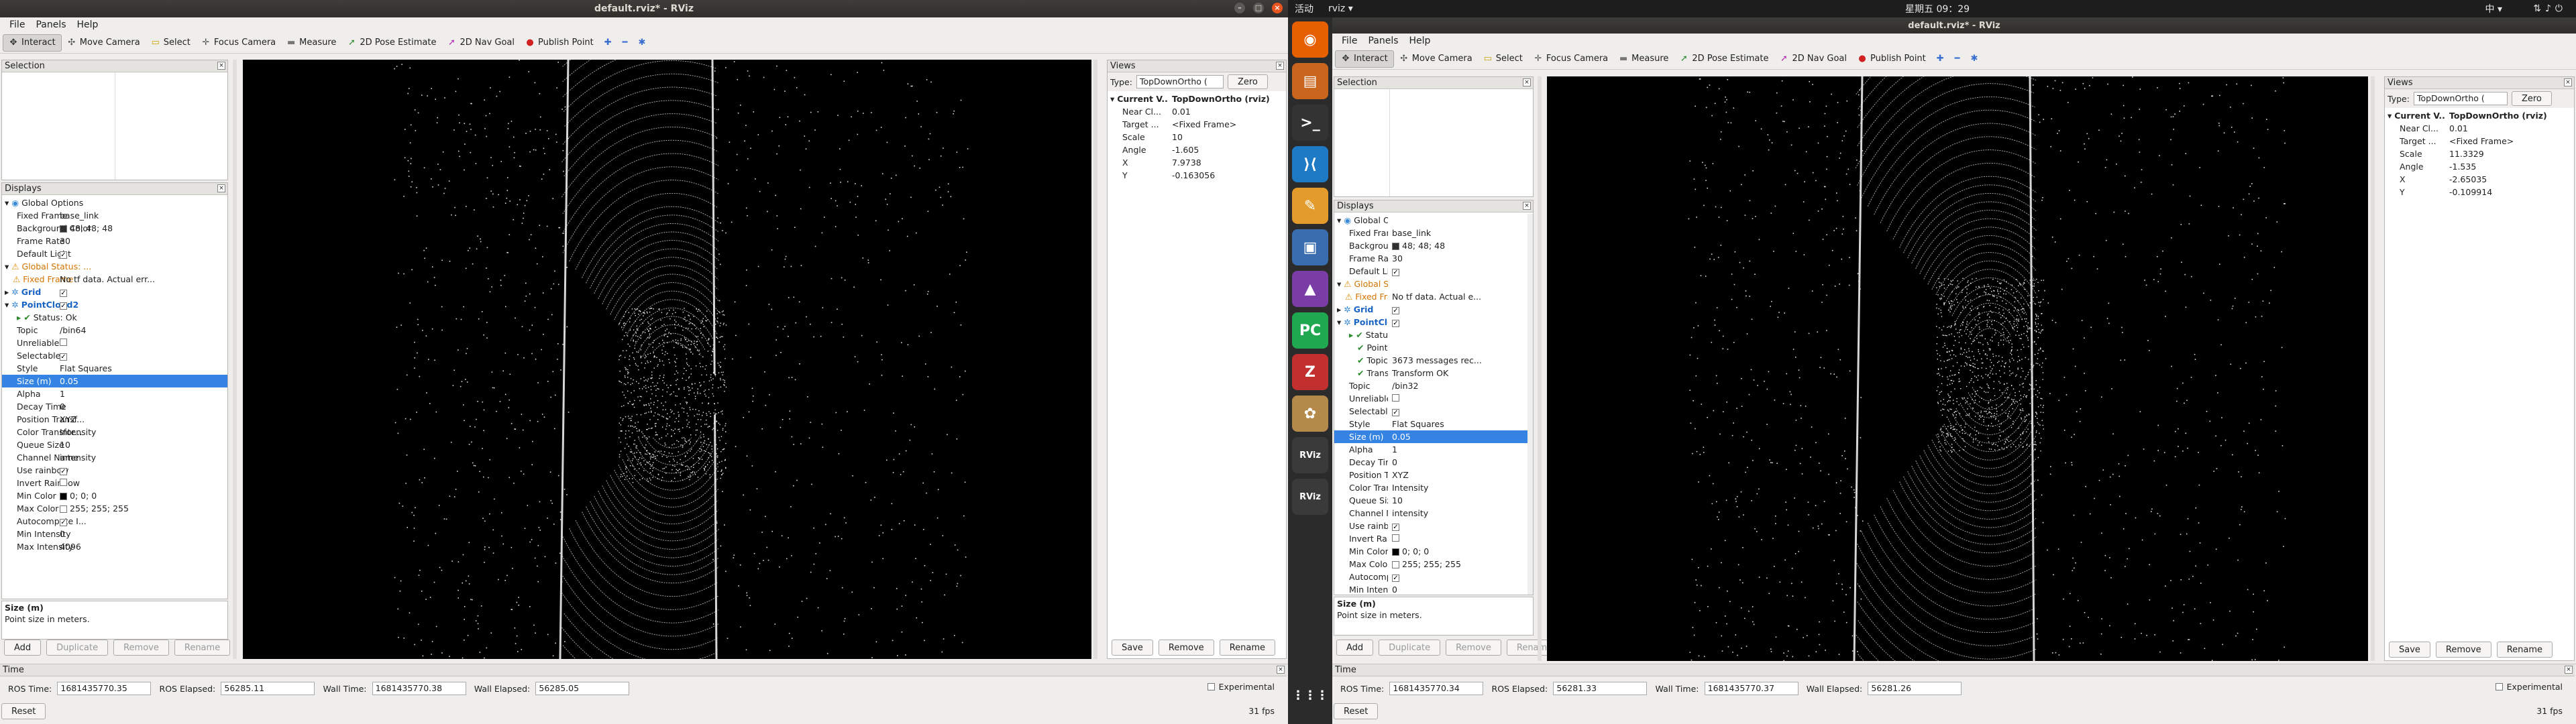 The image size is (2576, 724). I want to click on view-property-value: 10, so click(1227, 137).